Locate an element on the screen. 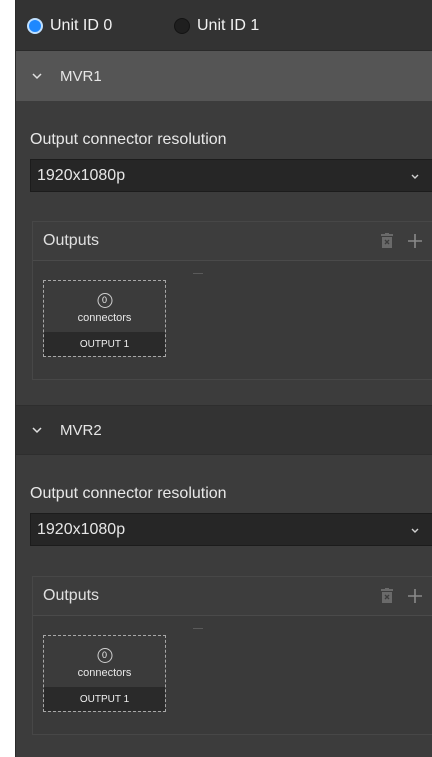 The image size is (432, 757). unit-0-radio: Unit ID 0 is located at coordinates (69, 26).